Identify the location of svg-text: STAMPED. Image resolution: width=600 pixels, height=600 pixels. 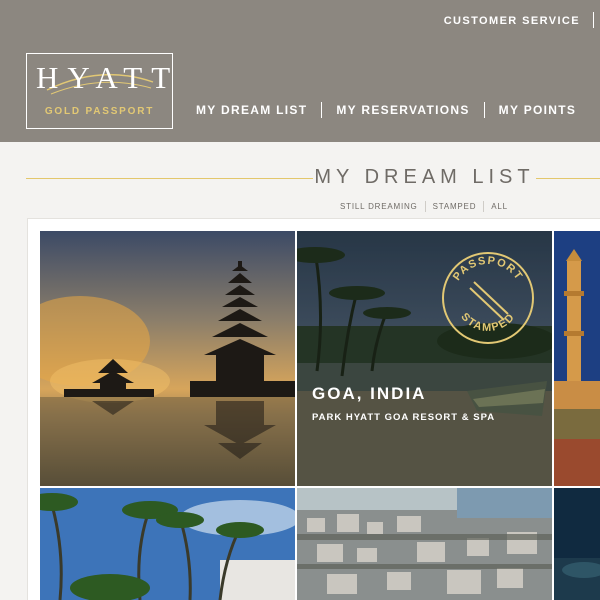
(487, 322).